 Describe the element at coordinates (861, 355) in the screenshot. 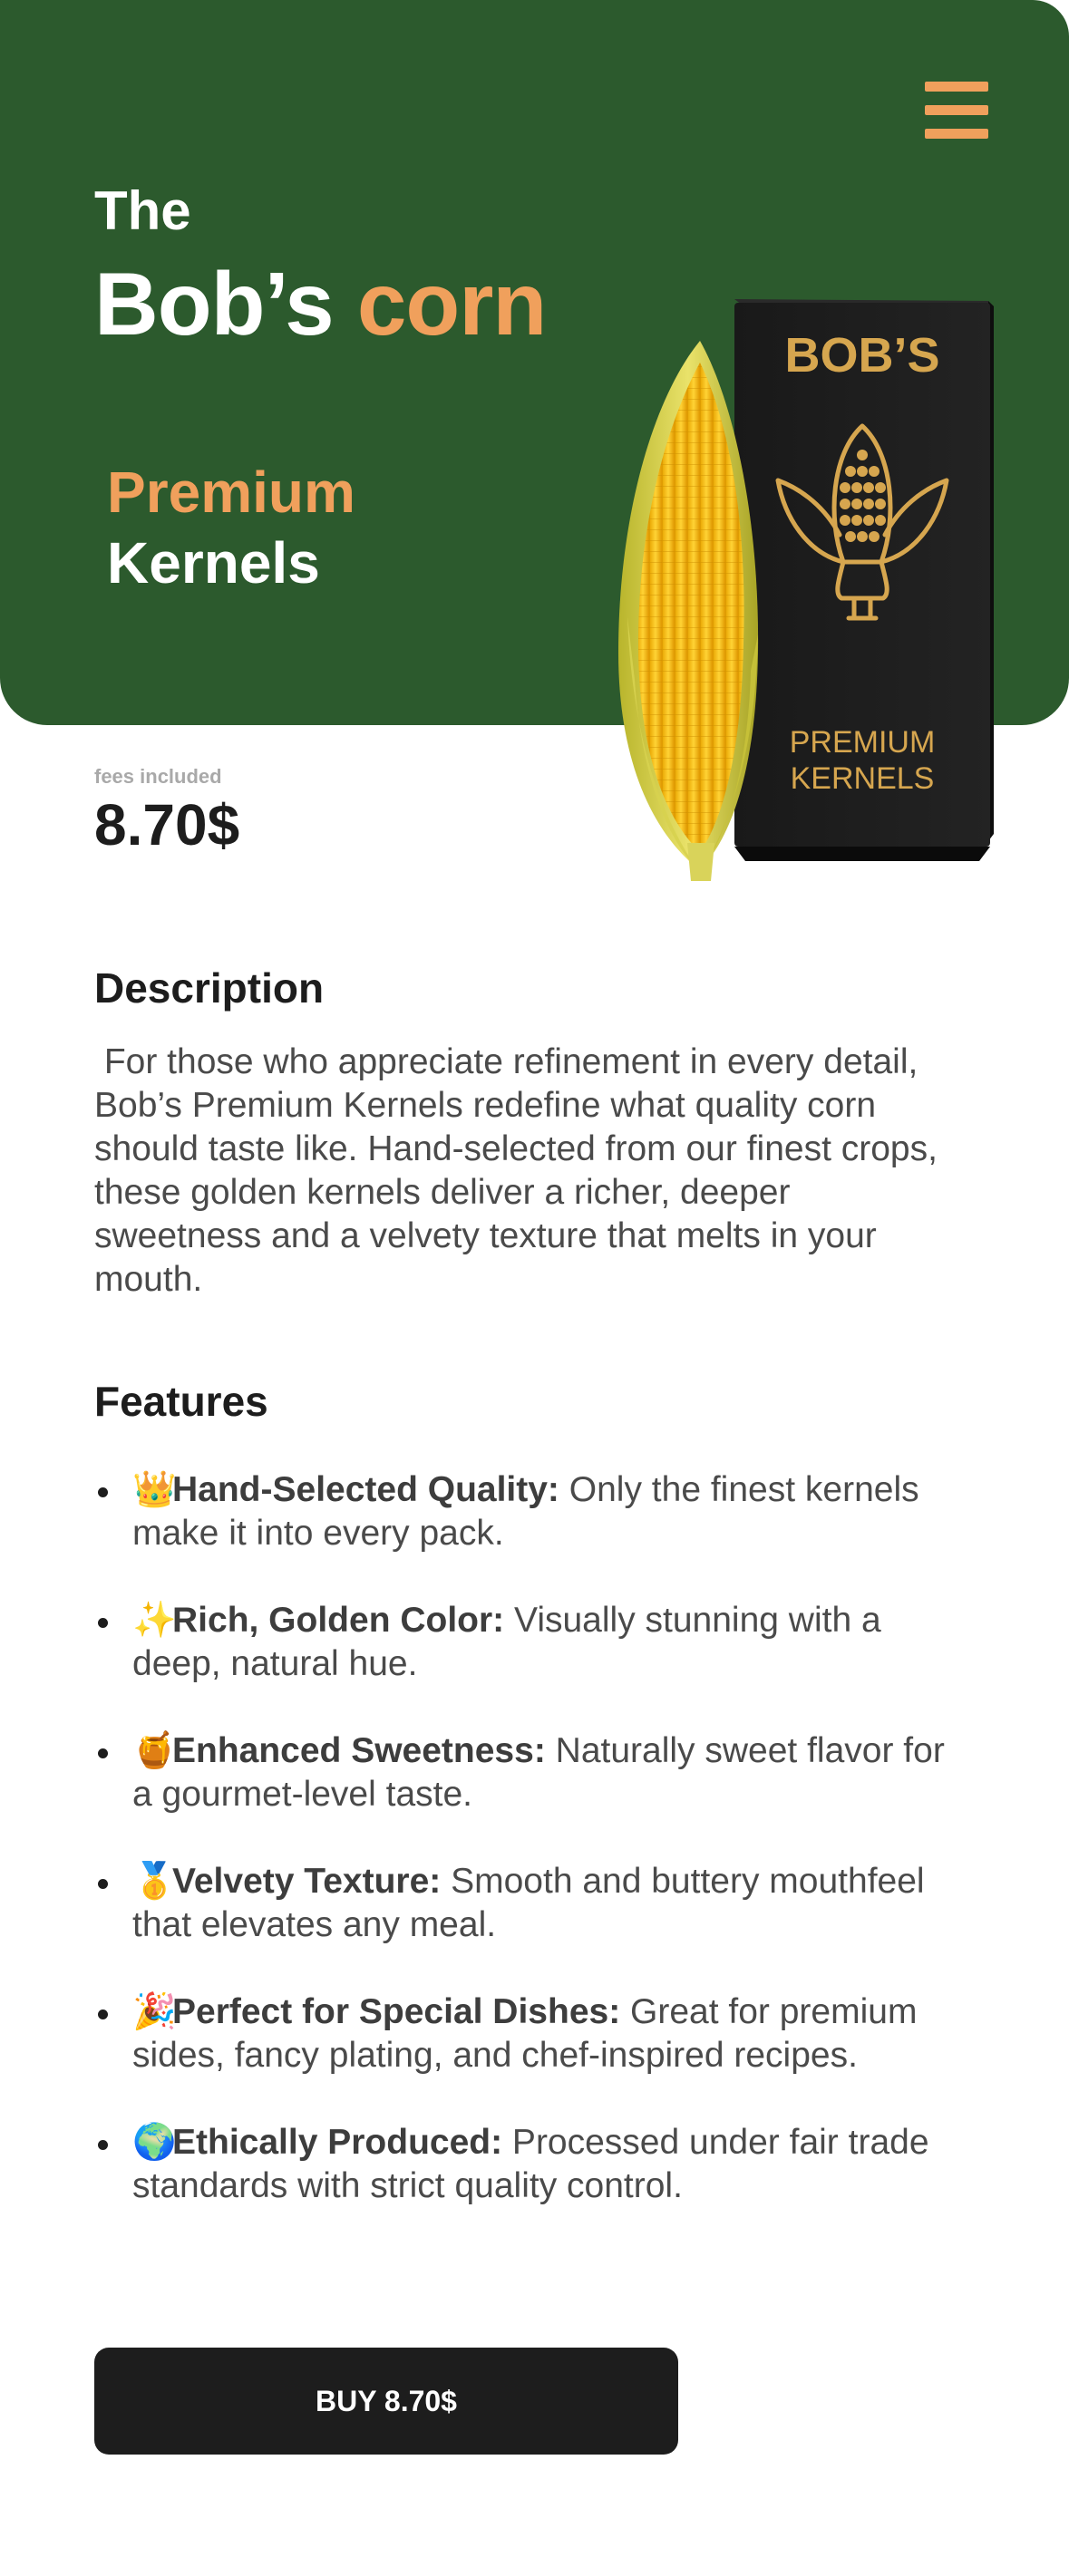

I see `box-brand-text: BOB’S` at that location.